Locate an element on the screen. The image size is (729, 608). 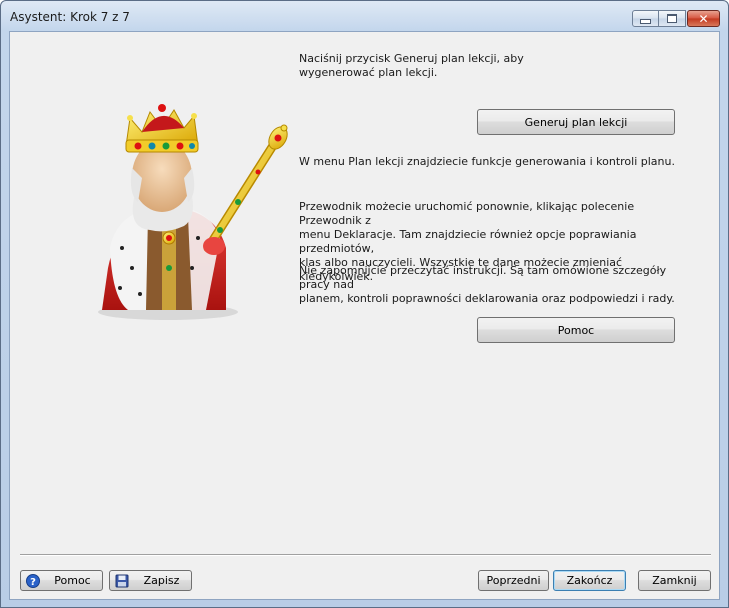
content-help-button: Pomoc is located at coordinates (576, 330).